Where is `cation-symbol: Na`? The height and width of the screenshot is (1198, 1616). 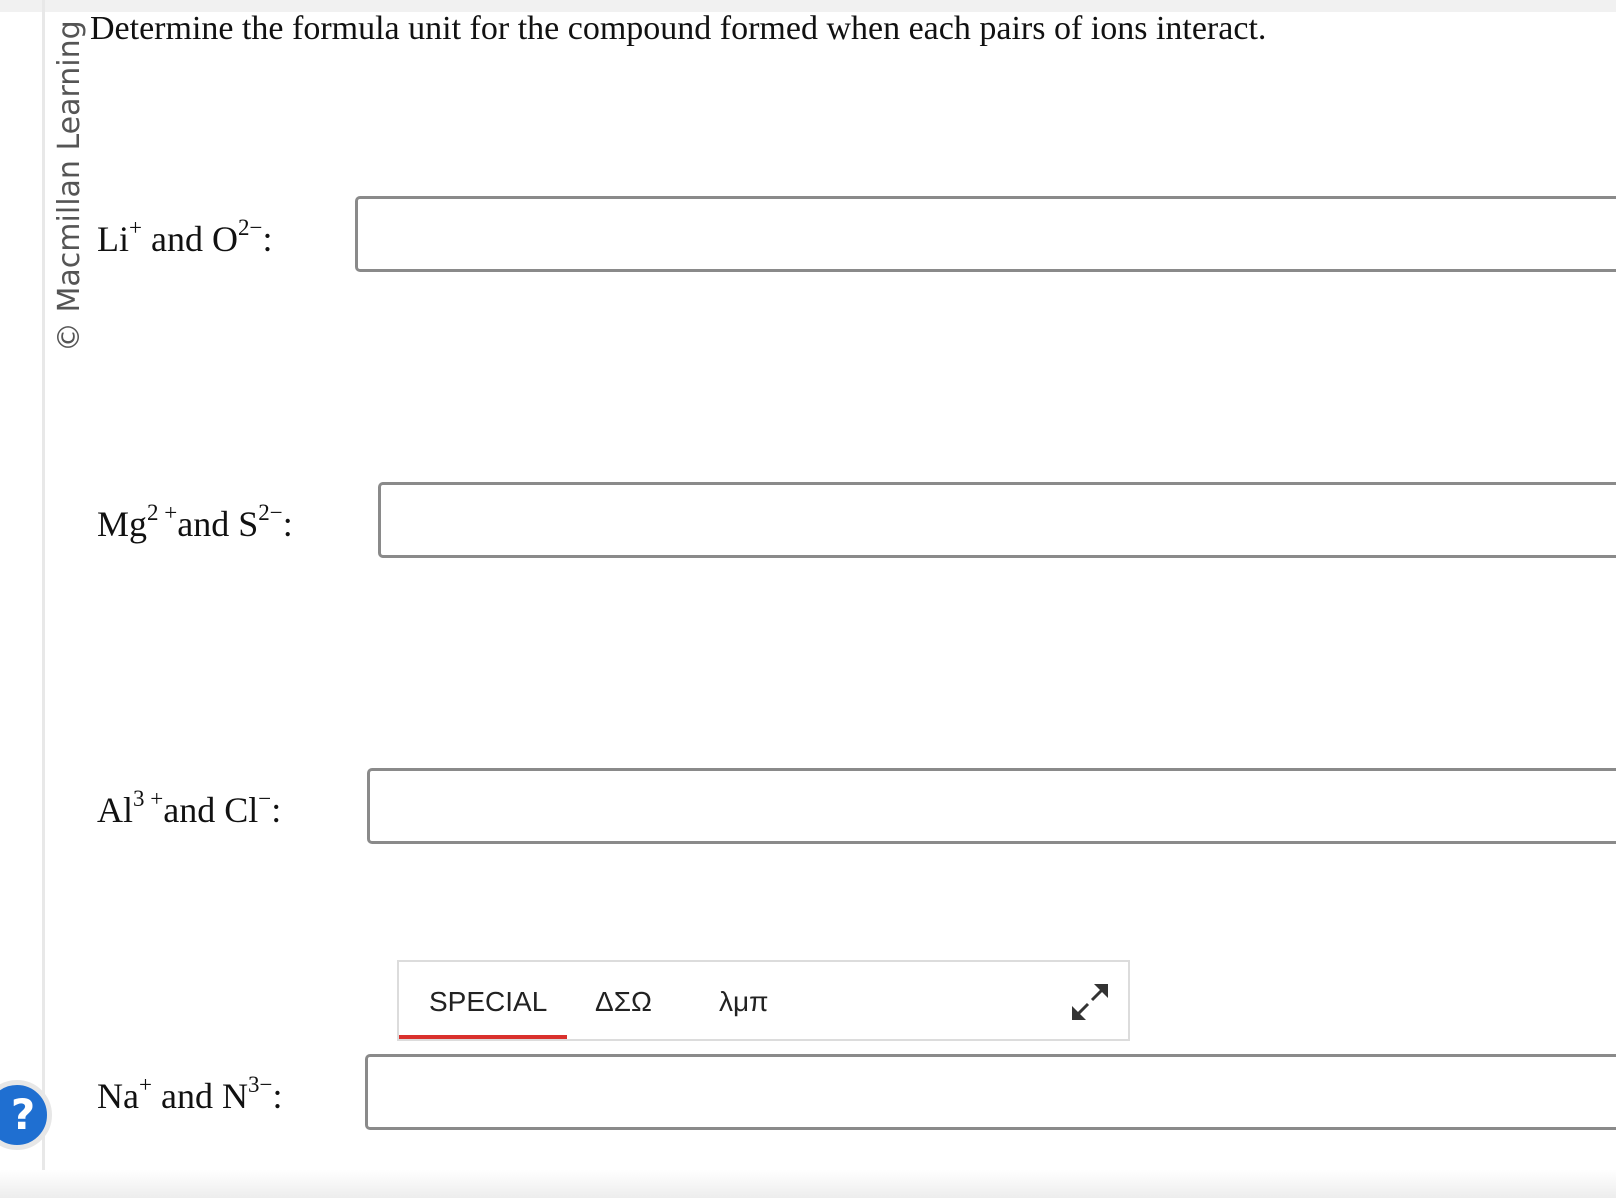
cation-symbol: Na is located at coordinates (118, 1096).